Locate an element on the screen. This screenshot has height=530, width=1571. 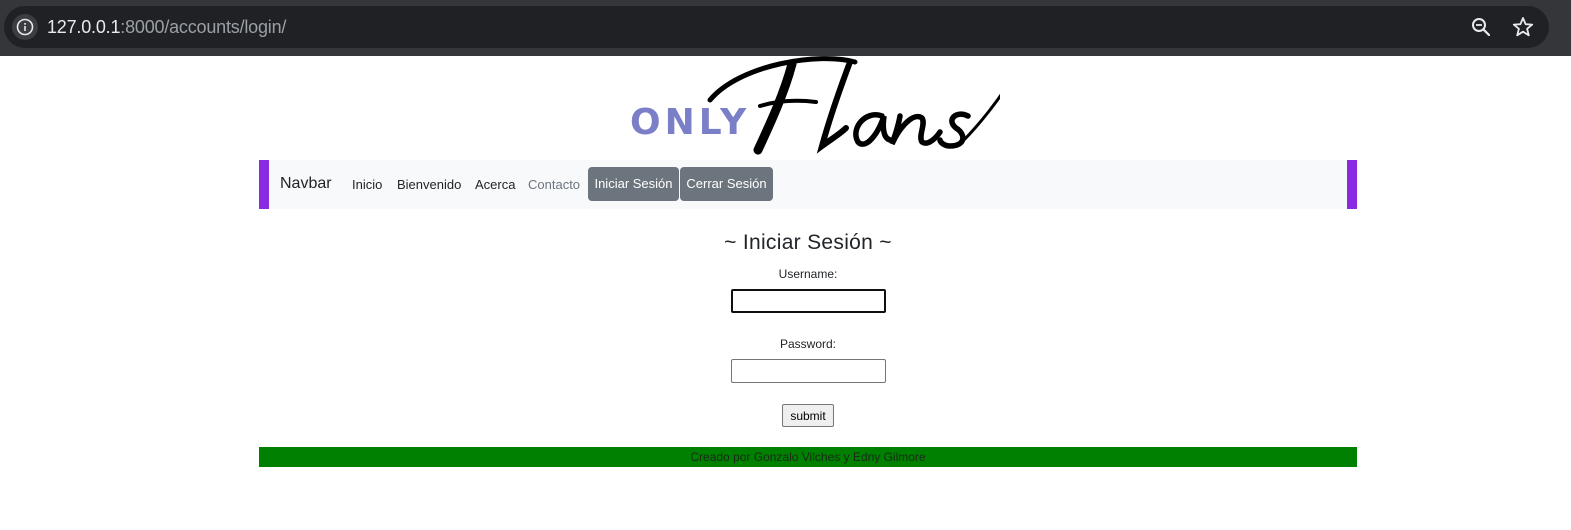
zoom-out-icon is located at coordinates (1481, 27).